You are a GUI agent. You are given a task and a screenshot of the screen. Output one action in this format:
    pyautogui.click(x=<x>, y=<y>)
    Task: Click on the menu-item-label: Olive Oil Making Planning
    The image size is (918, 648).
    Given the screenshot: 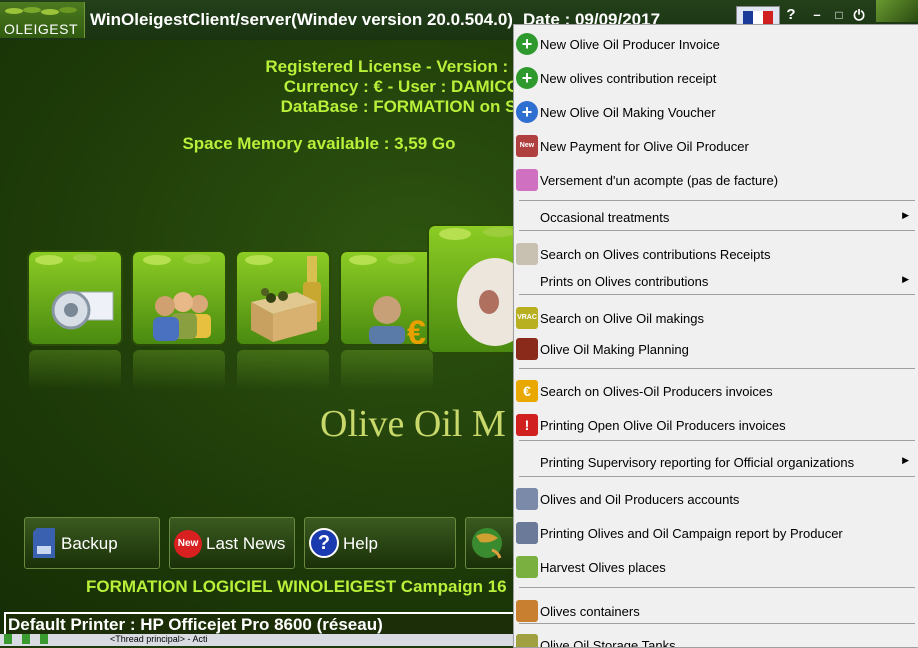 What is the action you would take?
    pyautogui.click(x=614, y=349)
    